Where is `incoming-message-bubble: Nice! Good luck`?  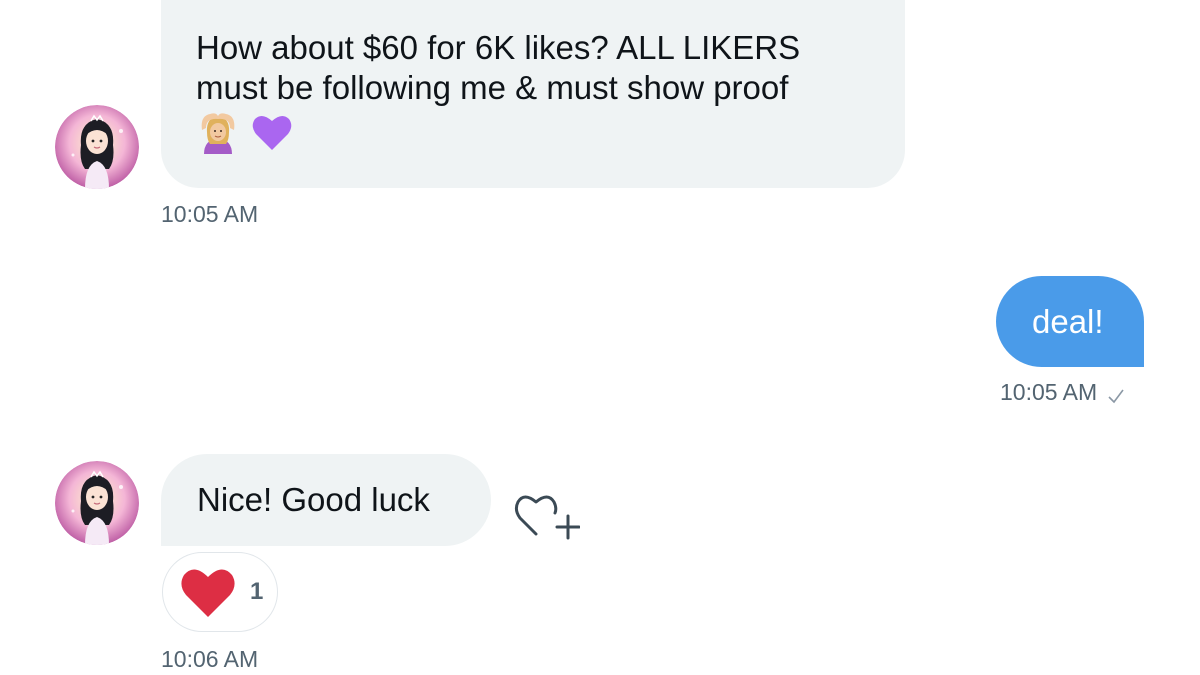 incoming-message-bubble: Nice! Good luck is located at coordinates (326, 500).